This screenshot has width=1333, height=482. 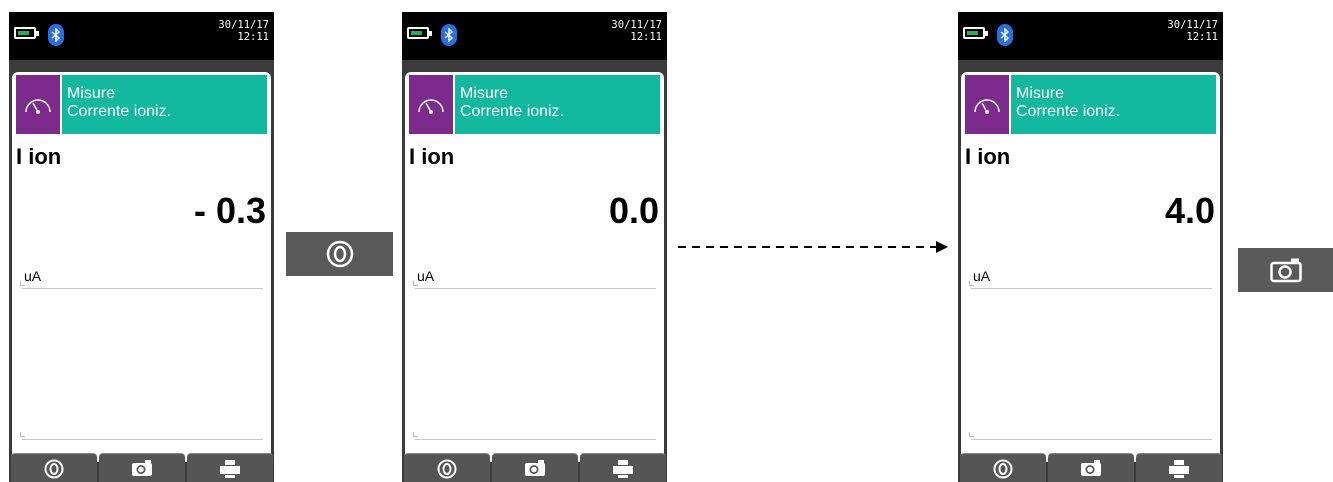 What do you see at coordinates (813, 247) in the screenshot?
I see `dashed-arrow` at bounding box center [813, 247].